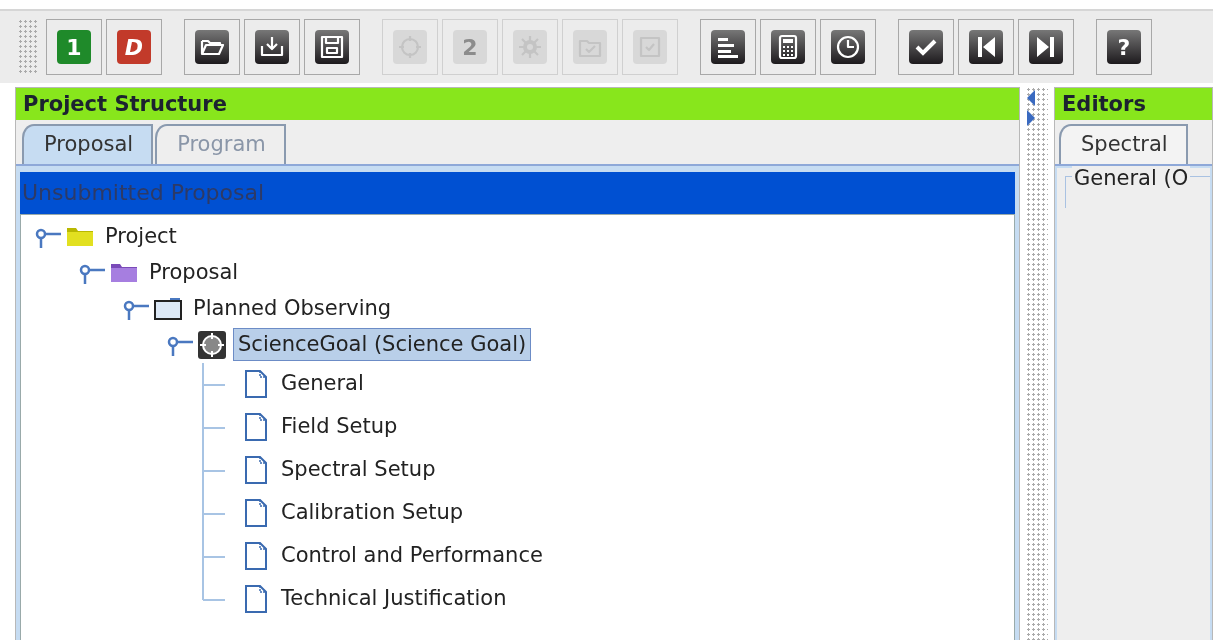  I want to click on panel-header: Editors, so click(1133, 104).